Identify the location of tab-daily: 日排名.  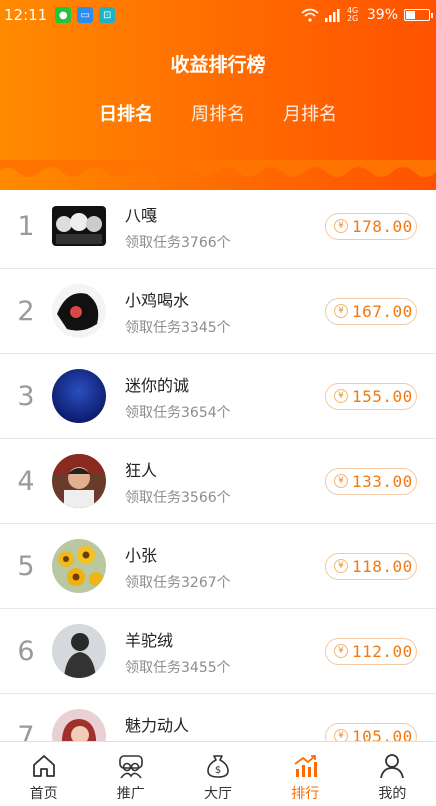
(126, 113).